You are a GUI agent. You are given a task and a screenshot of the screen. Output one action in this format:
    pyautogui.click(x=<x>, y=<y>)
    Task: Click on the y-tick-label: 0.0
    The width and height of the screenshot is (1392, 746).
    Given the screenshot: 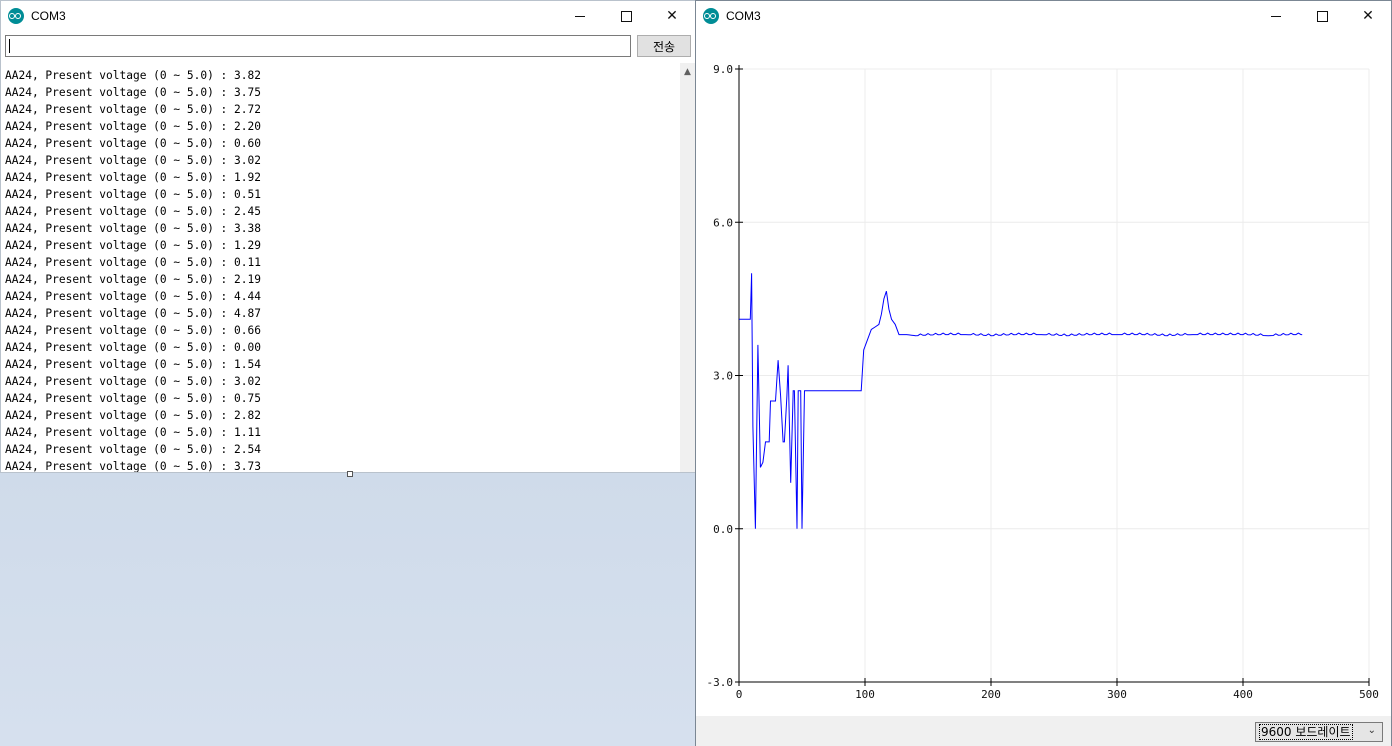 What is the action you would take?
    pyautogui.click(x=723, y=529)
    